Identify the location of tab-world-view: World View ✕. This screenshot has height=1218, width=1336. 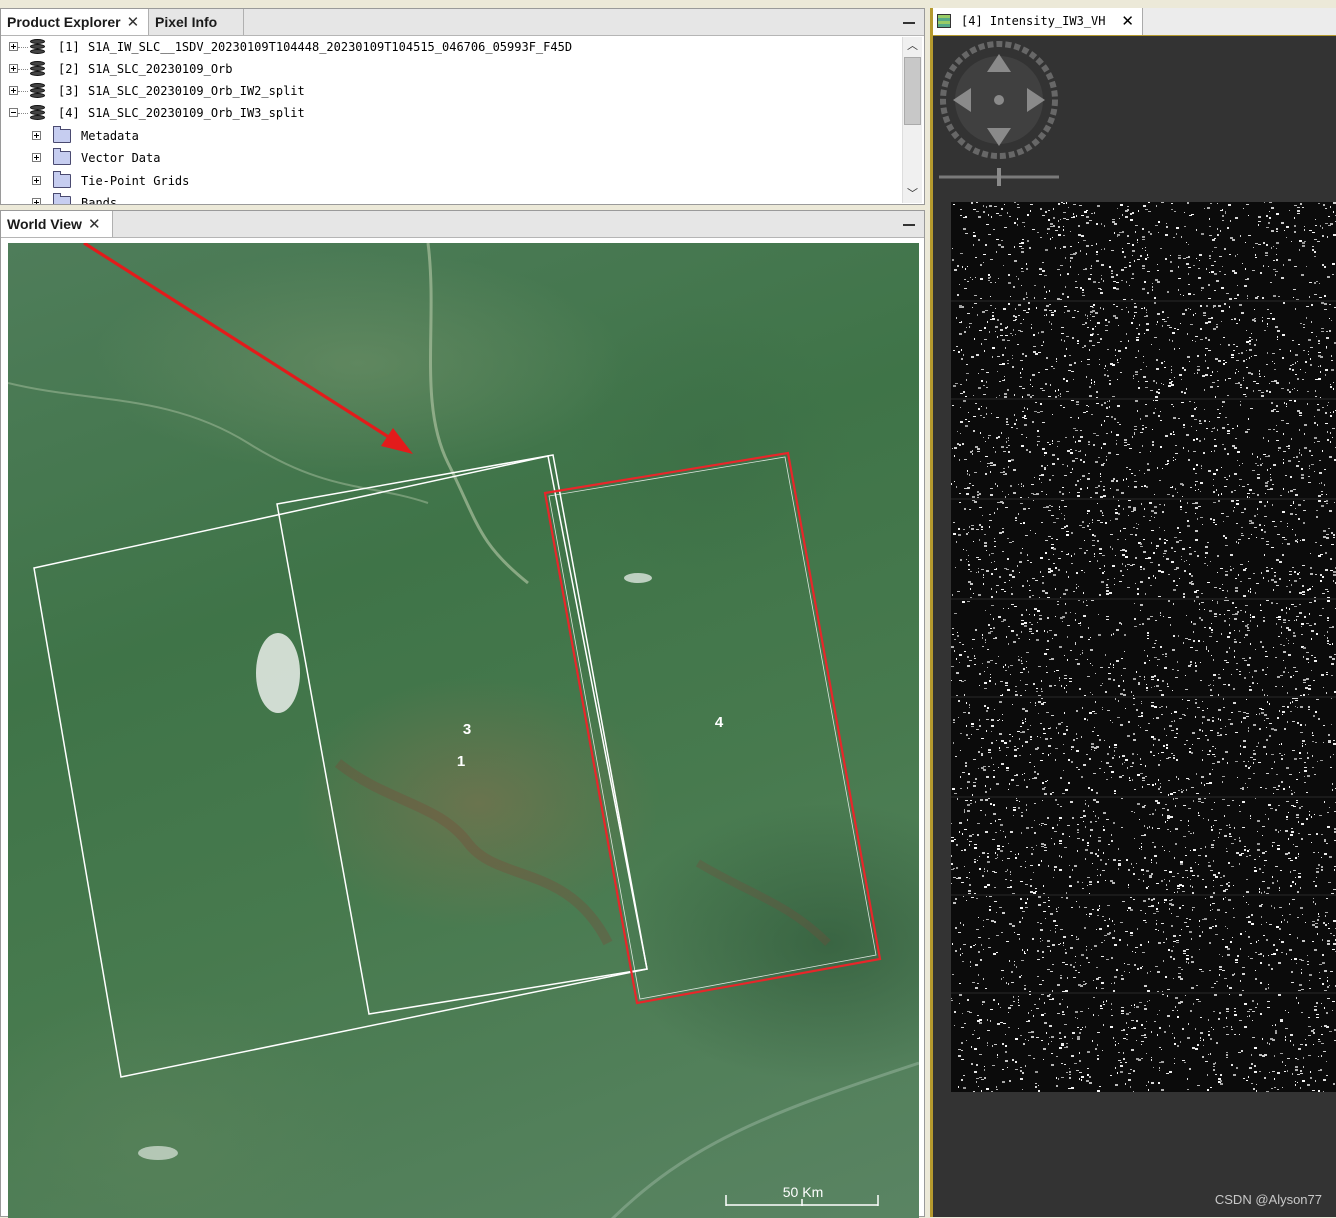
(57, 224).